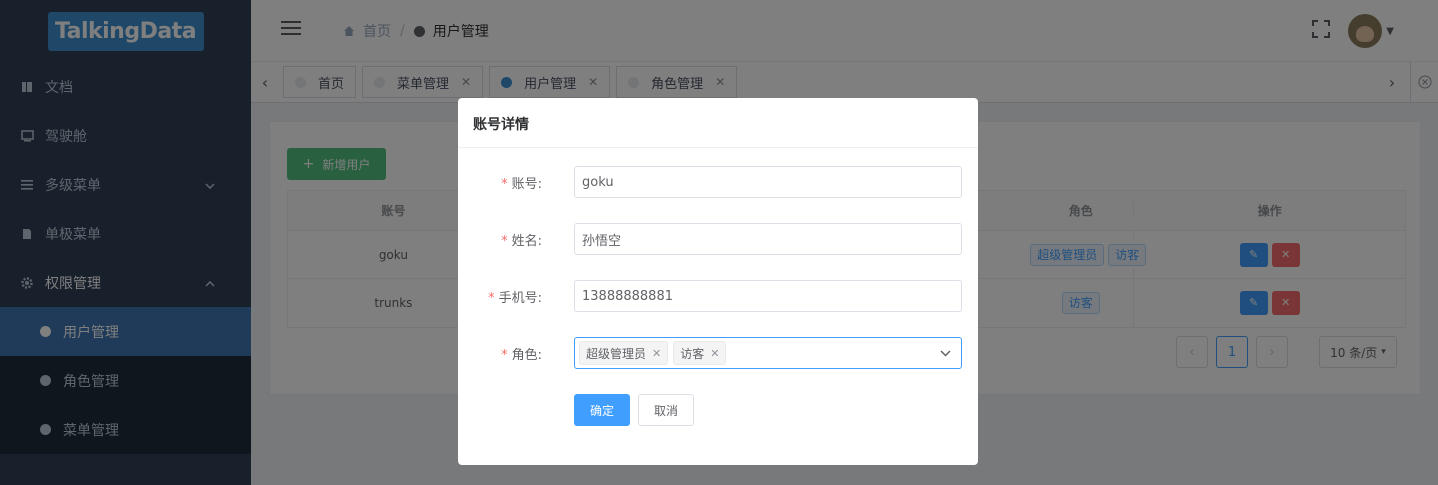  Describe the element at coordinates (768, 353) in the screenshot. I see `role-select: 超级管理员 ✕ 访客 ✕` at that location.